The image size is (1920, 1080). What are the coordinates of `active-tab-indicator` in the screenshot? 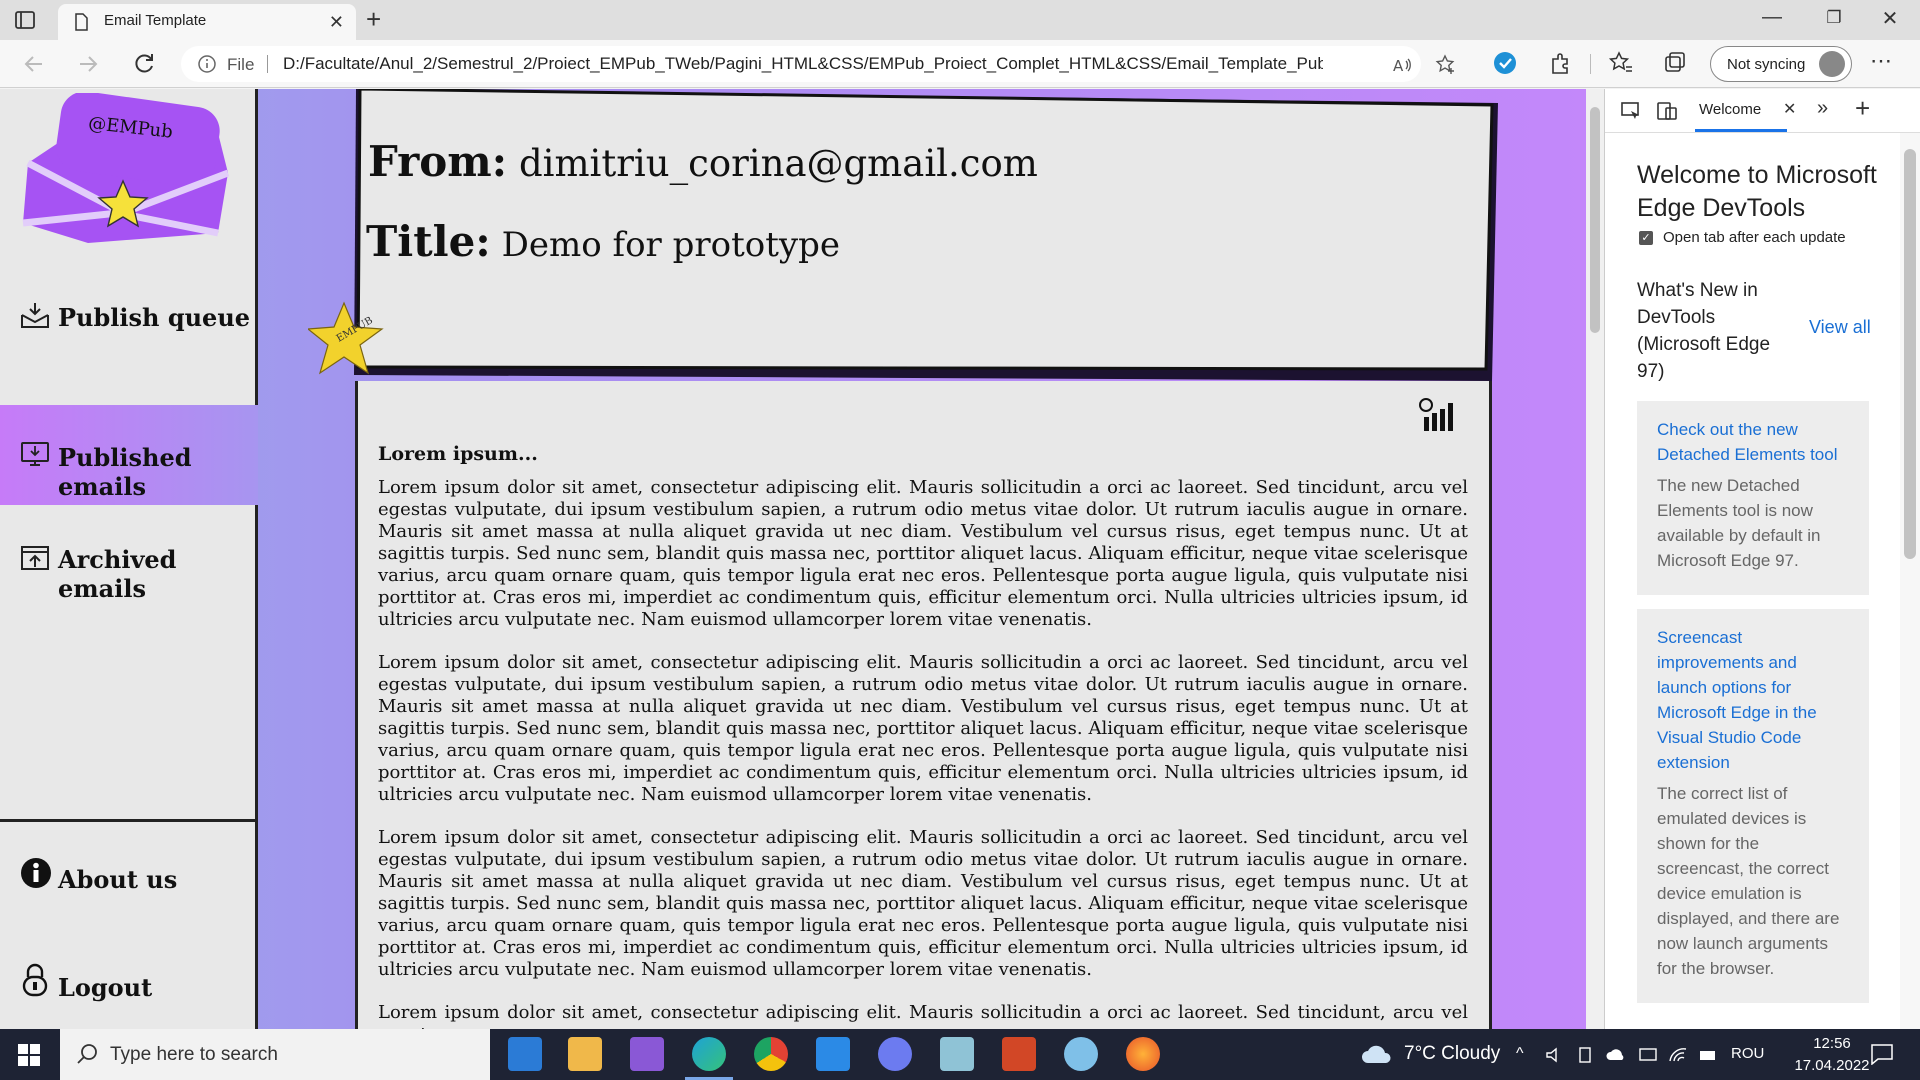 It's located at (1741, 130).